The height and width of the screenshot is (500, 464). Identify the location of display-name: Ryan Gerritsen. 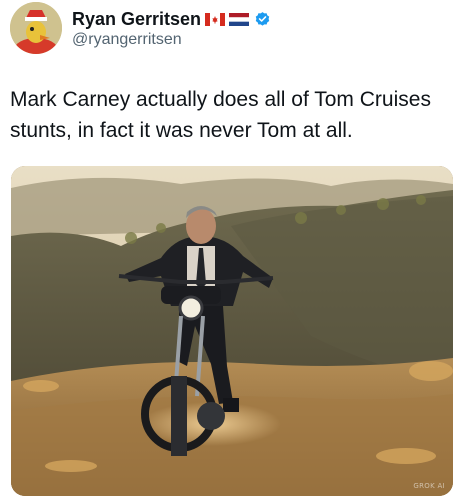
(136, 19).